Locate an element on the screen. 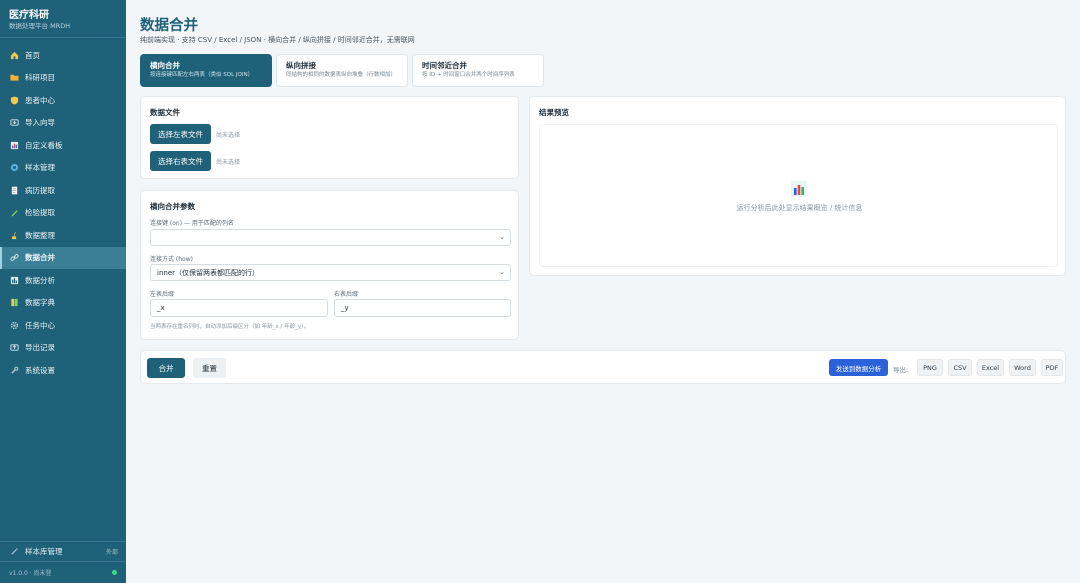 This screenshot has height=583, width=1080. tab-time-nearest-merge: 时间邻近合并 按 ID + 时间窗口合并两个时间序列表 is located at coordinates (478, 70).